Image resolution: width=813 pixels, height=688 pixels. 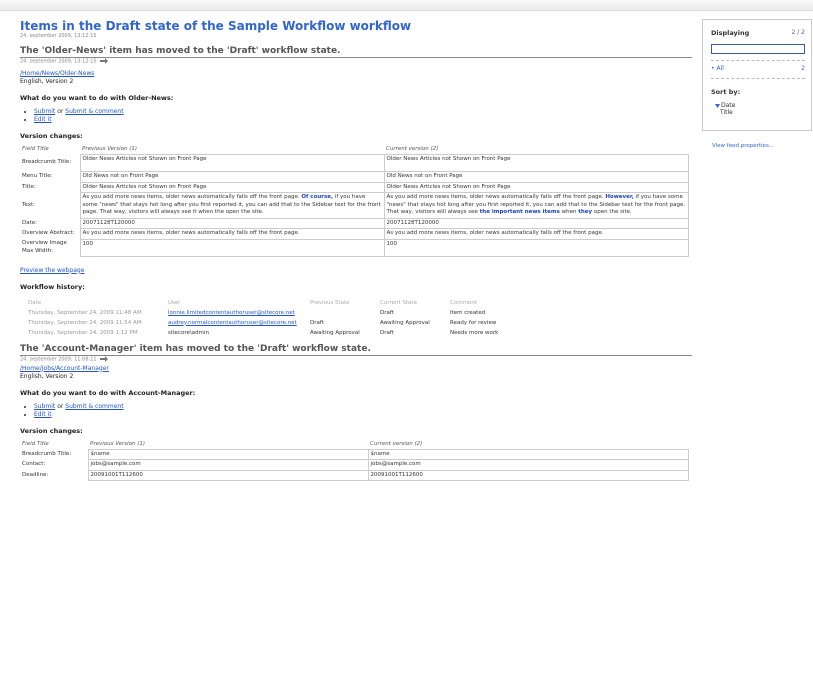 I want to click on displaying-label: Displaying, so click(x=730, y=33).